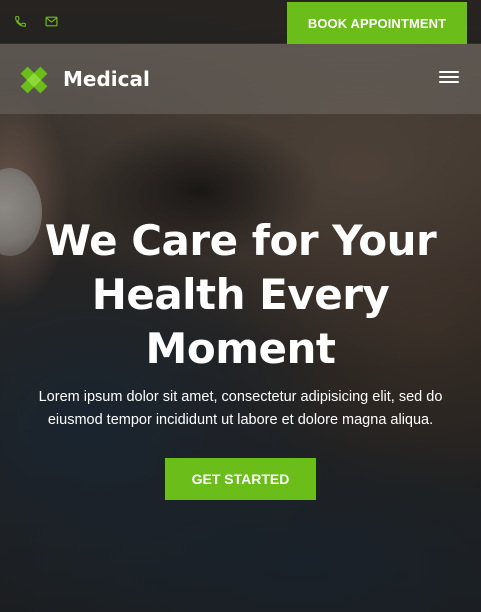  I want to click on medical-cross-logo-icon, so click(34, 80).